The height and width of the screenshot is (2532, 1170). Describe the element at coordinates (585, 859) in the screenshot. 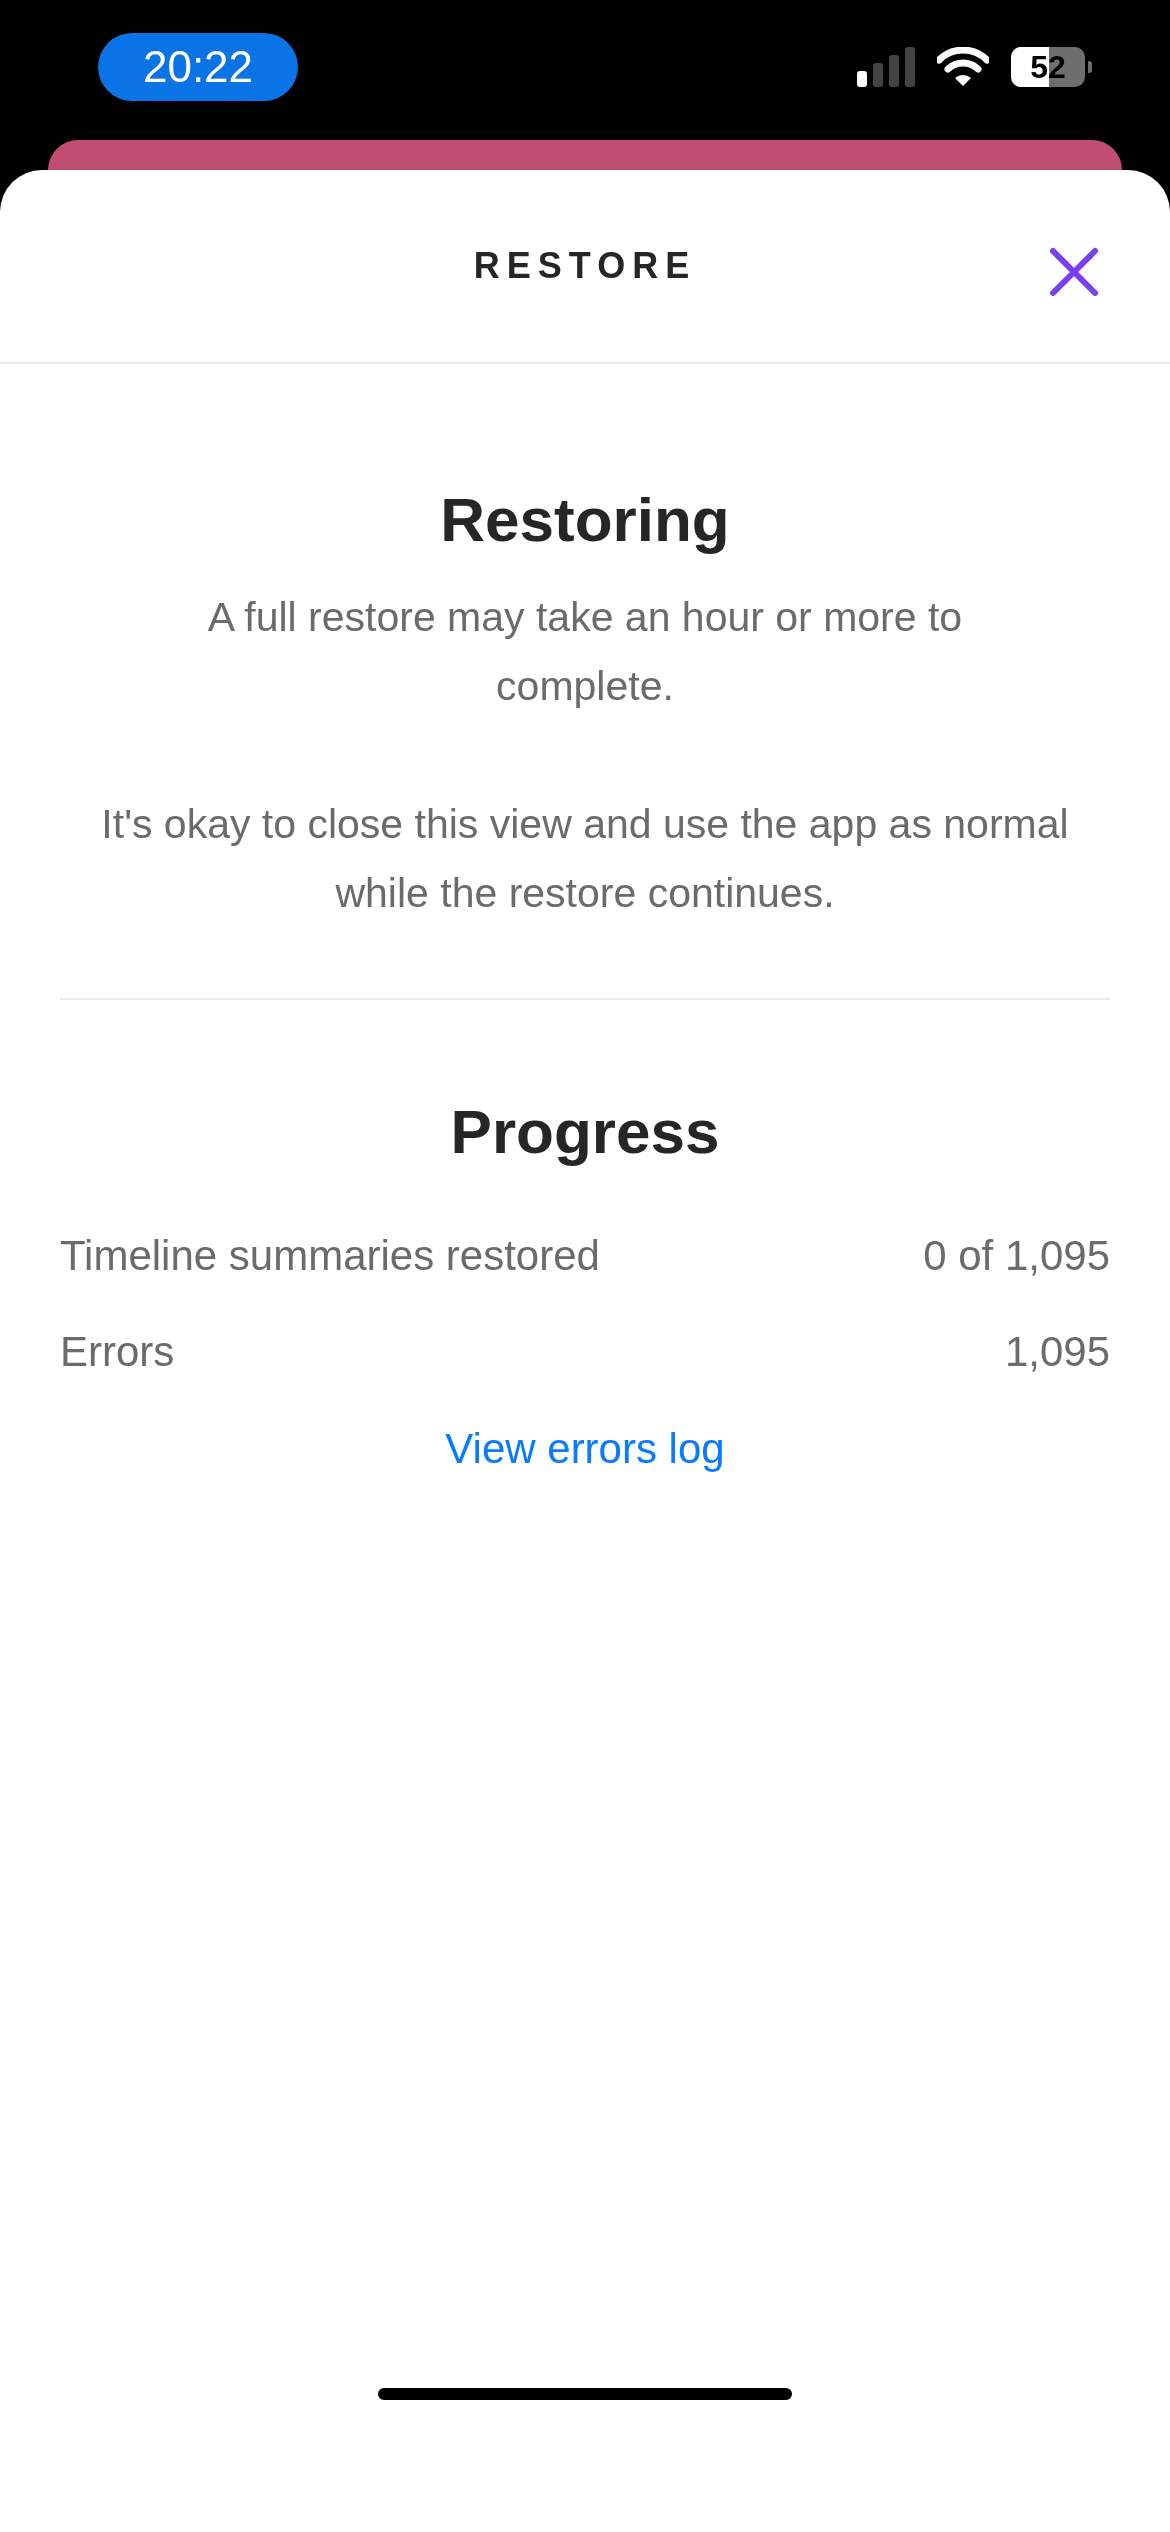

I see `info-paragraph: It's okay to close this view and use the app as normal while the restore continues.` at that location.